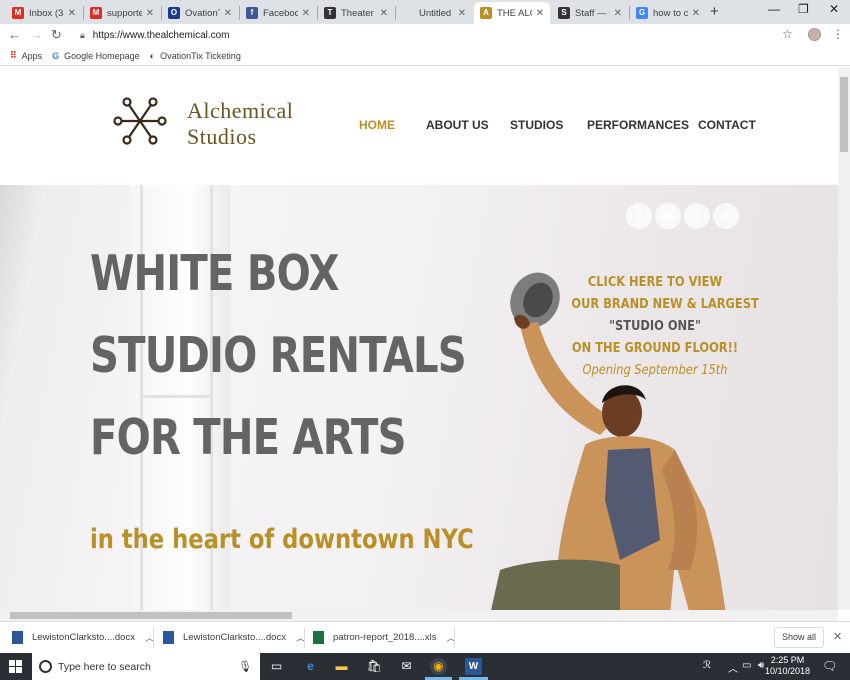 Image resolution: width=850 pixels, height=680 pixels. Describe the element at coordinates (746, 665) in the screenshot. I see `network-icon: ▭` at that location.